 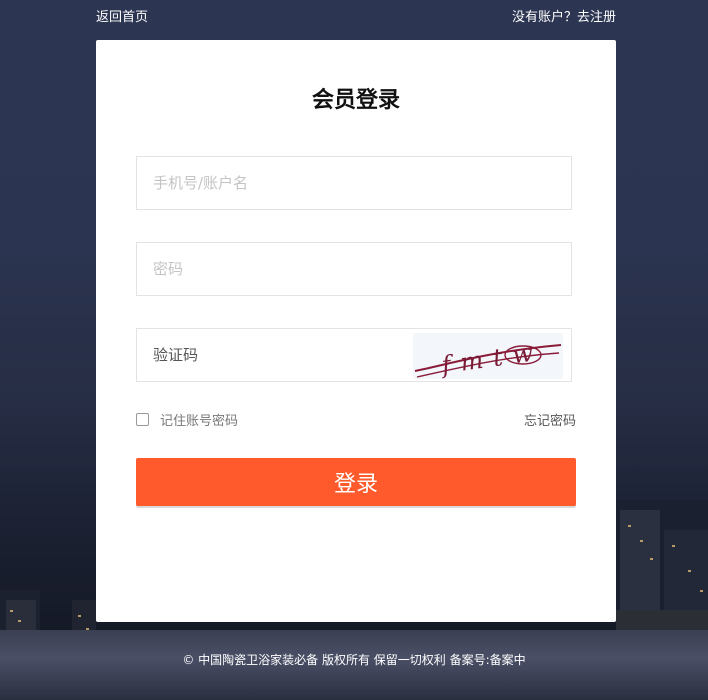 I want to click on forgot-password-link: 忘记密码, so click(x=550, y=419).